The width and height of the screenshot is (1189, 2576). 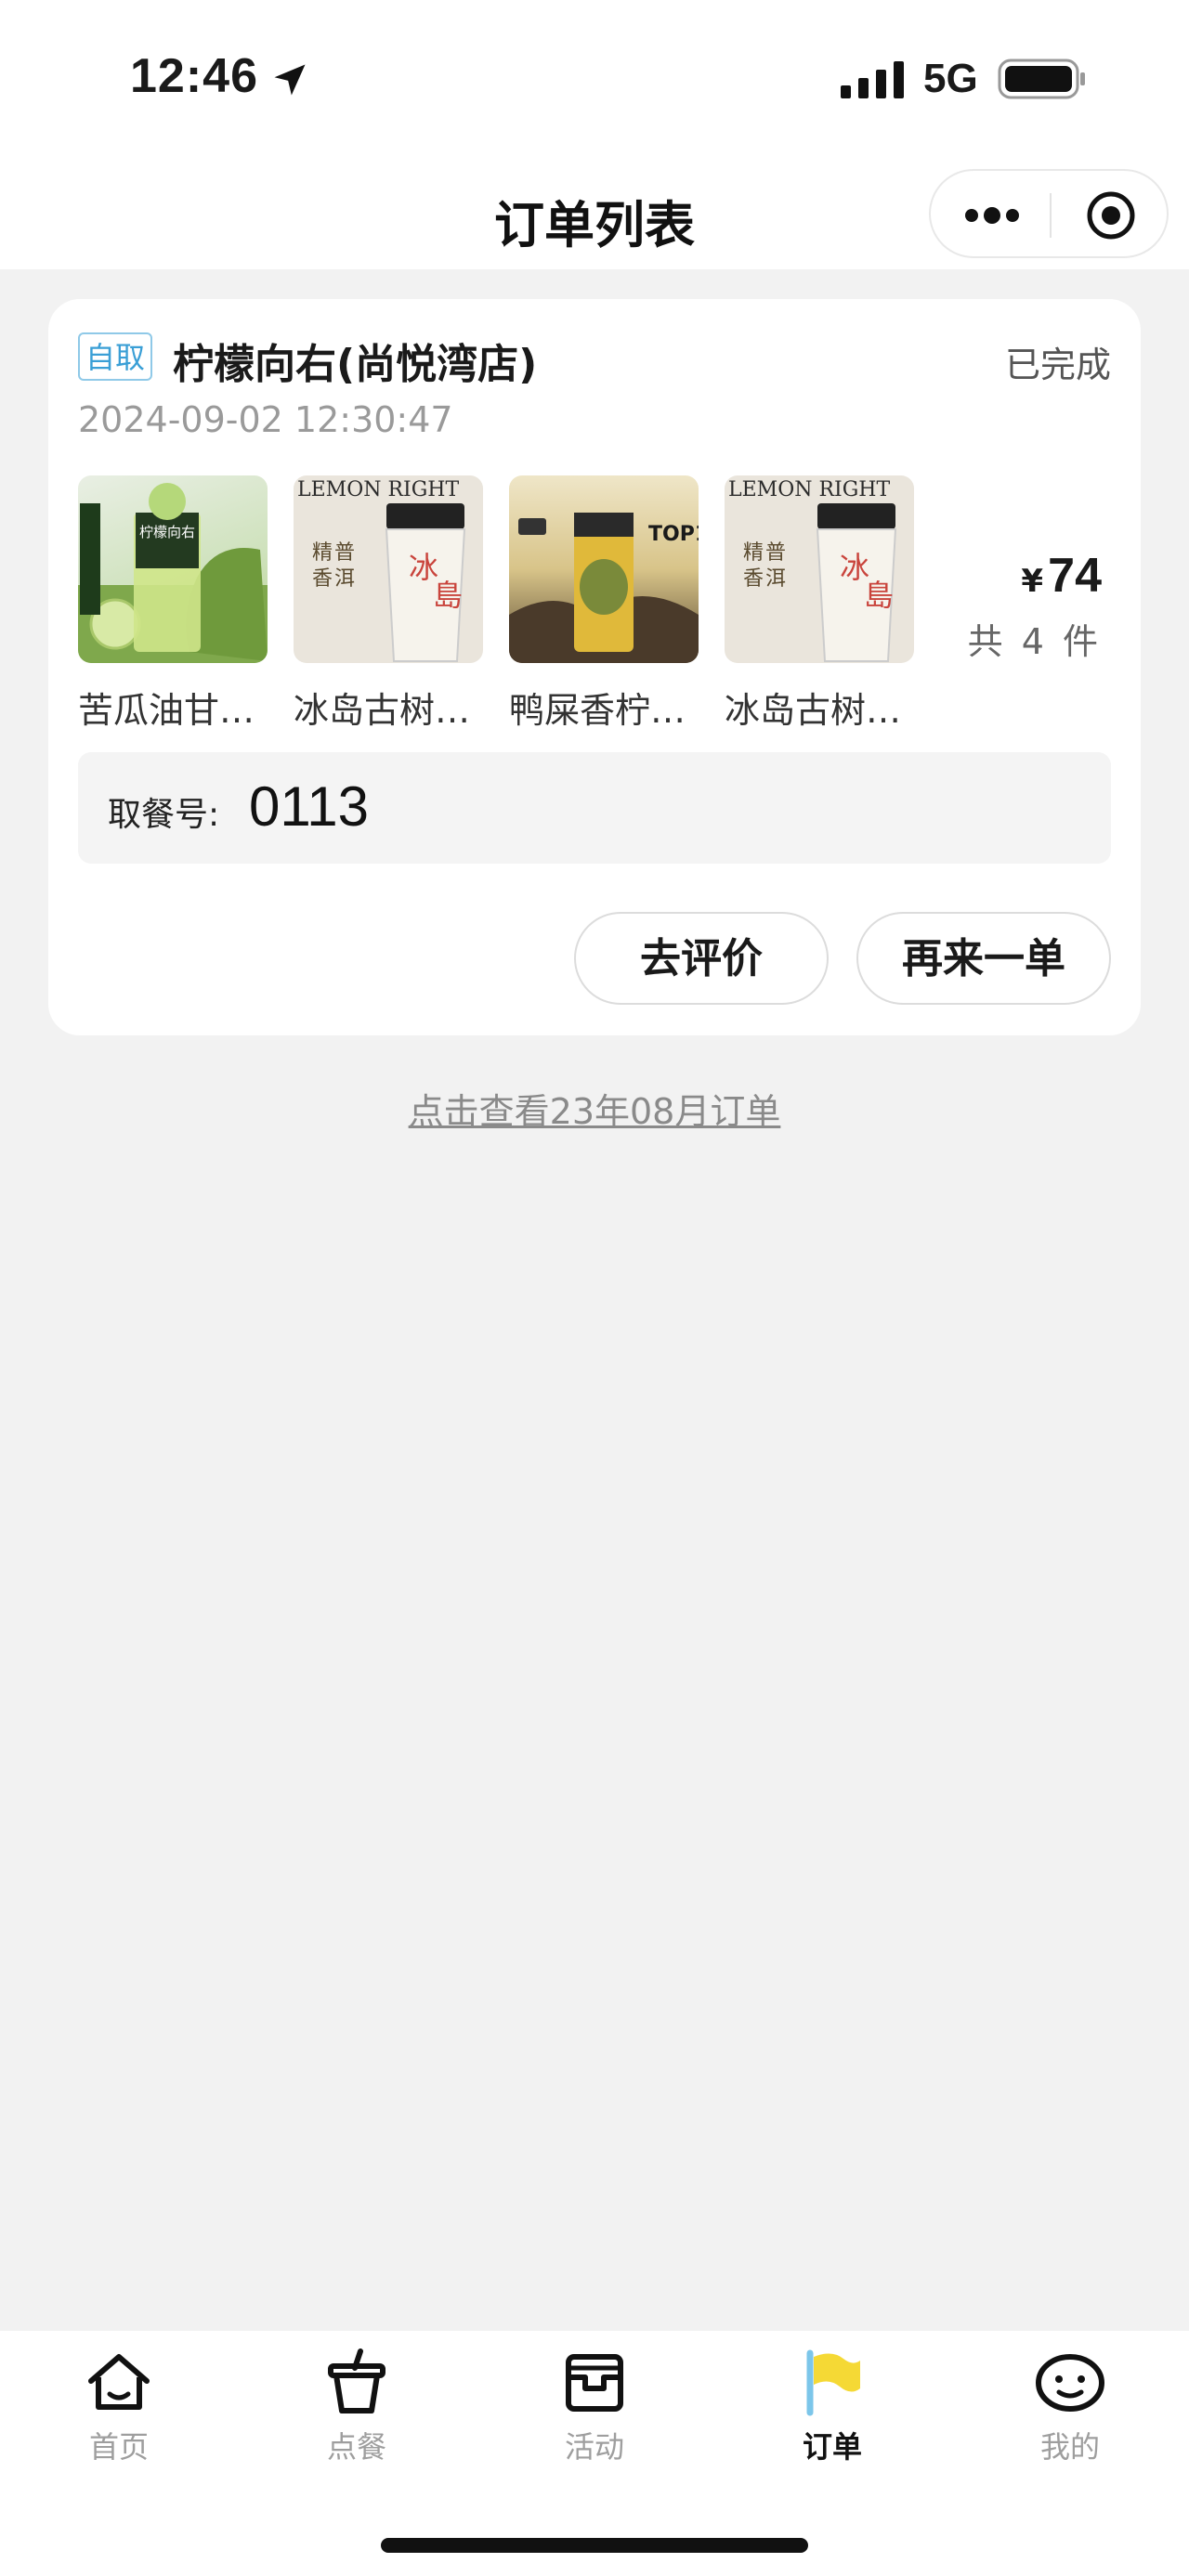 I want to click on store-name: 柠檬向右(尚悦湾店), so click(x=356, y=364).